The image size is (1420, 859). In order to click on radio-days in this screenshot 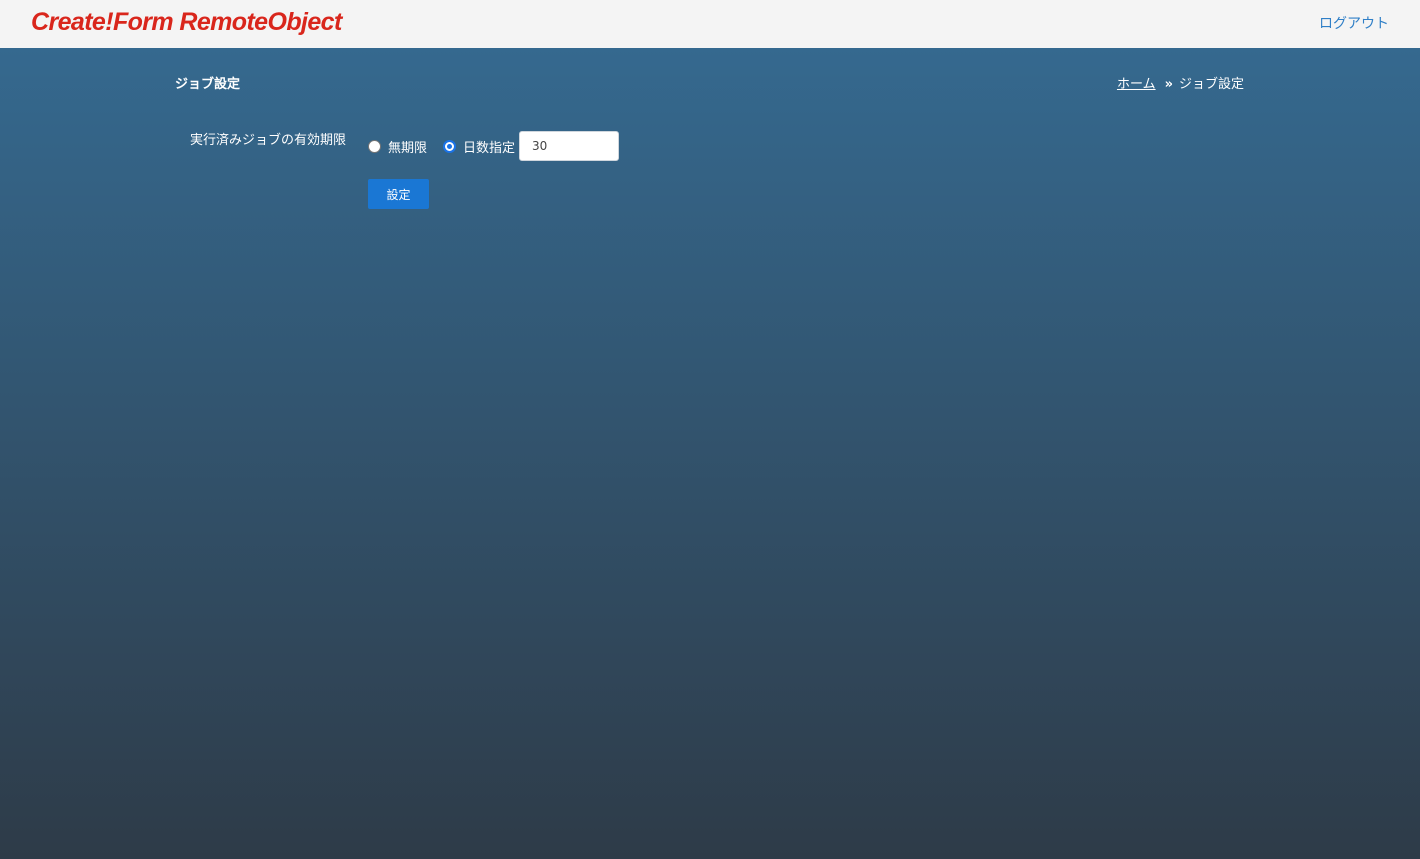, I will do `click(450, 146)`.